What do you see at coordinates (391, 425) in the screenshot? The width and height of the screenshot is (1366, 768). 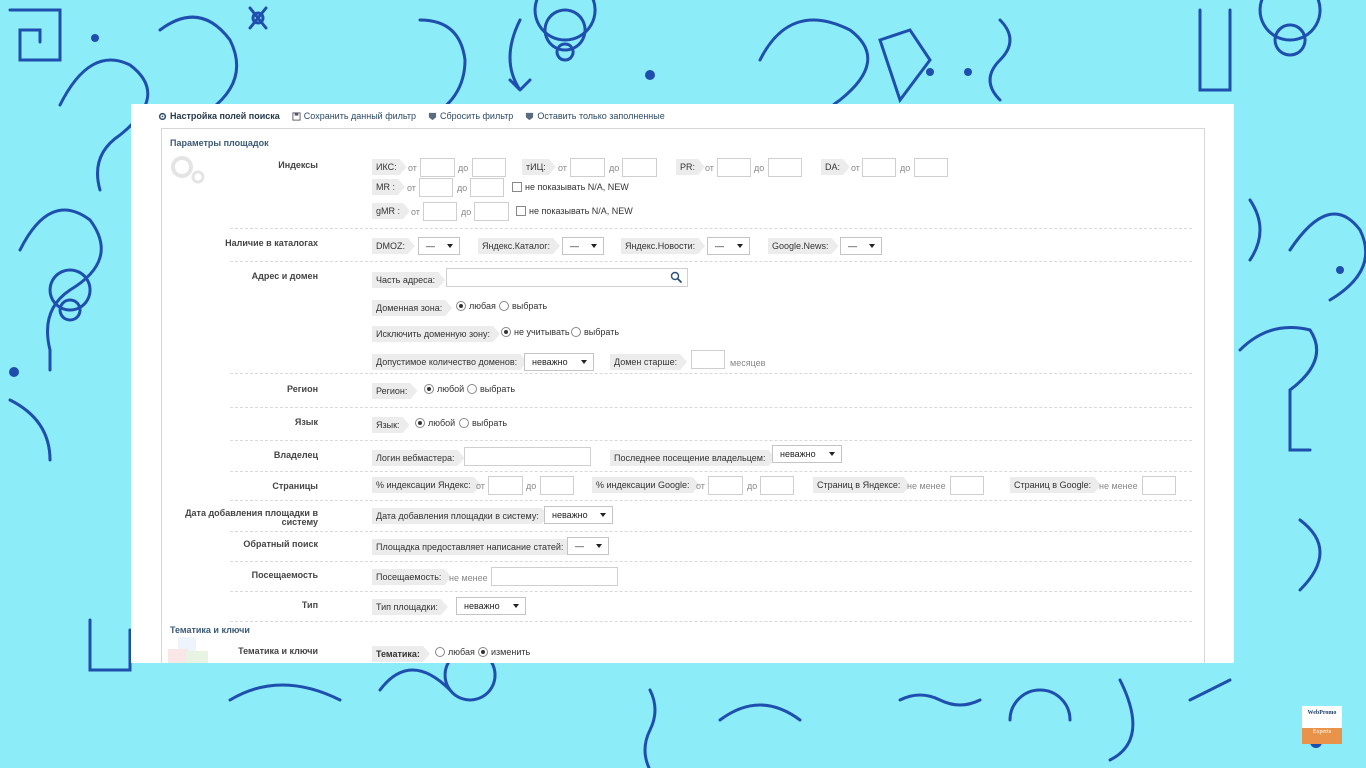 I see `language-tag: Язык:` at bounding box center [391, 425].